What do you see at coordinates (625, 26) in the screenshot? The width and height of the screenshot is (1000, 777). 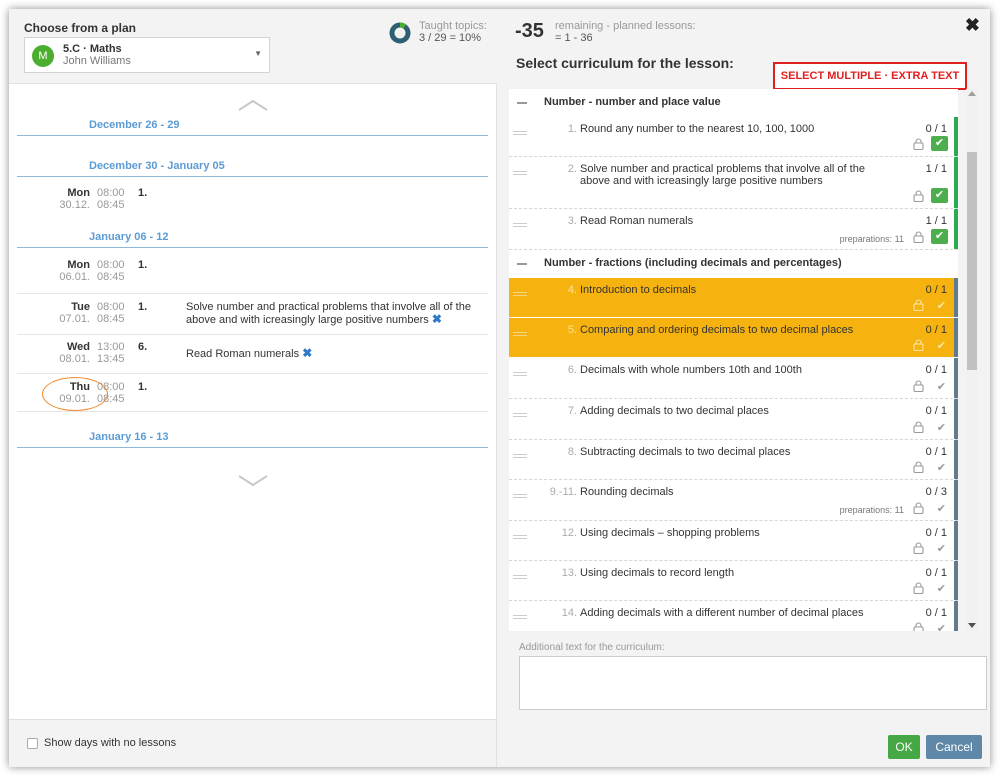 I see `remaining-lessons-label: remaining - planned lessons:` at bounding box center [625, 26].